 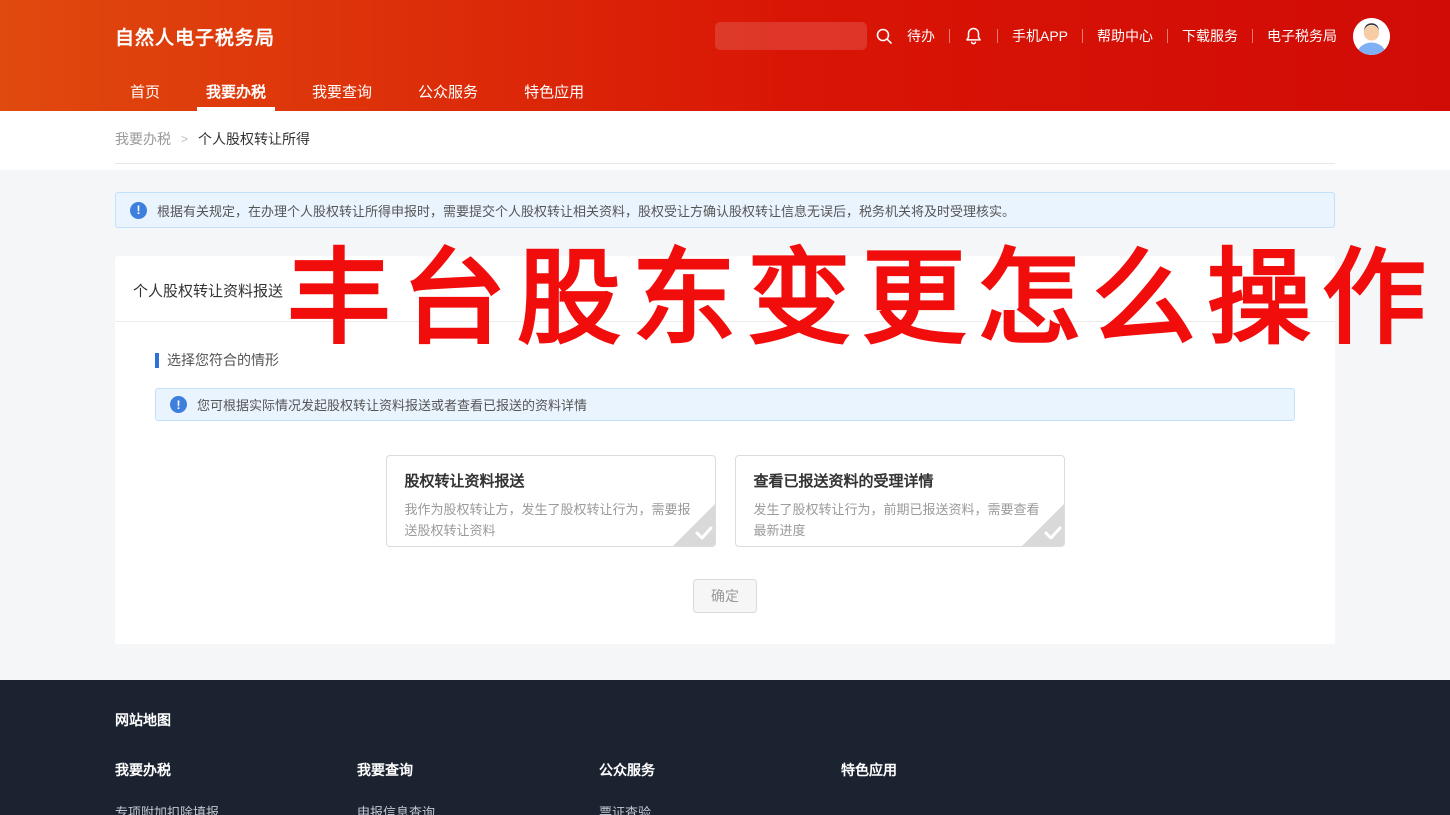 What do you see at coordinates (478, 787) in the screenshot?
I see `footer-col-query: 我要查询 申报信息查询` at bounding box center [478, 787].